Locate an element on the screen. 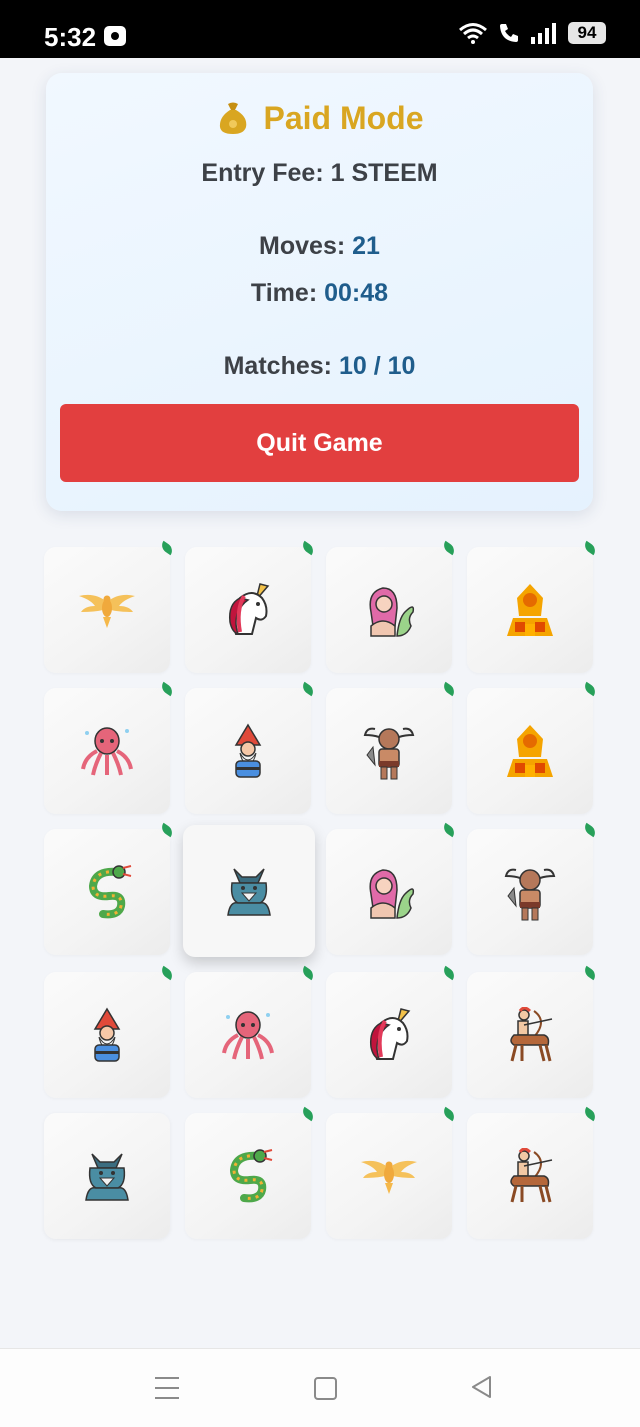  matches-stat: Matches: 10 / 10 is located at coordinates (319, 366).